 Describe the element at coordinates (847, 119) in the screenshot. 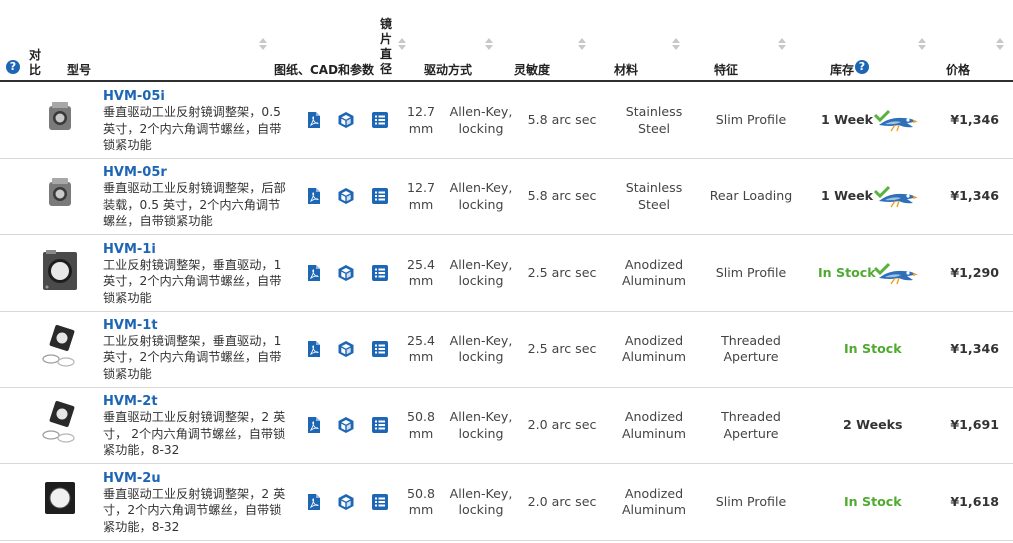

I see `stock-status: 1 Week` at that location.